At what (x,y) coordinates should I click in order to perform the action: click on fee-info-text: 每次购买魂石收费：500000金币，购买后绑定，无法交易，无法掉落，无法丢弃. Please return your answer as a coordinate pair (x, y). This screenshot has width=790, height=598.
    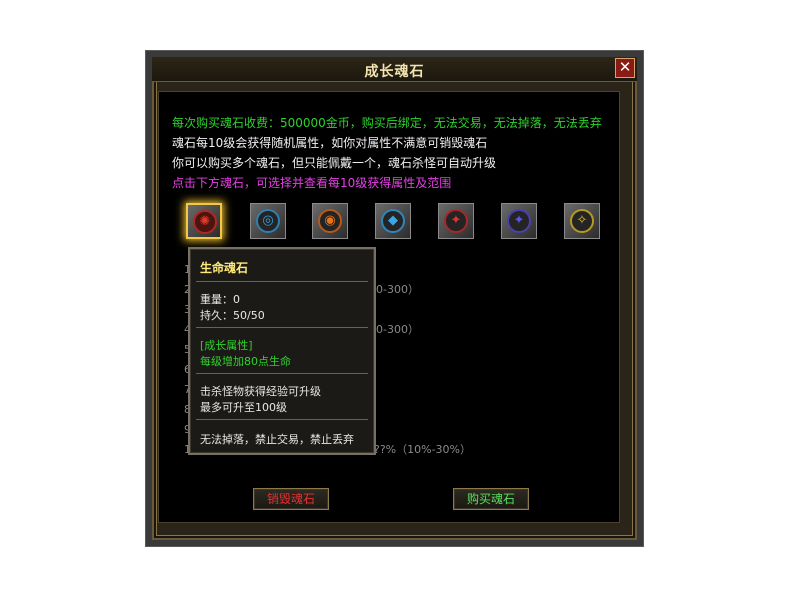
    Looking at the image, I should click on (387, 123).